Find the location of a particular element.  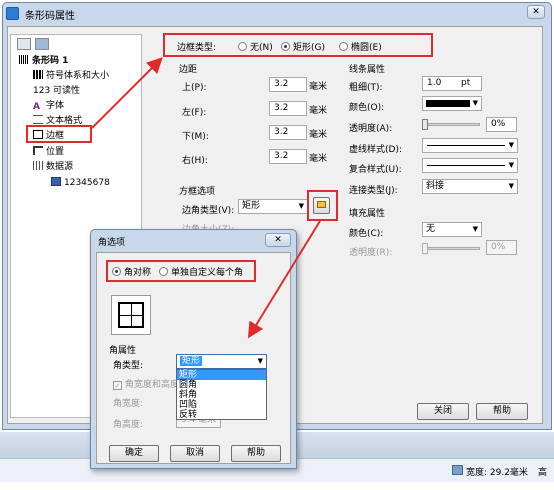

arrow-to-corner-type is located at coordinates (284, 279).